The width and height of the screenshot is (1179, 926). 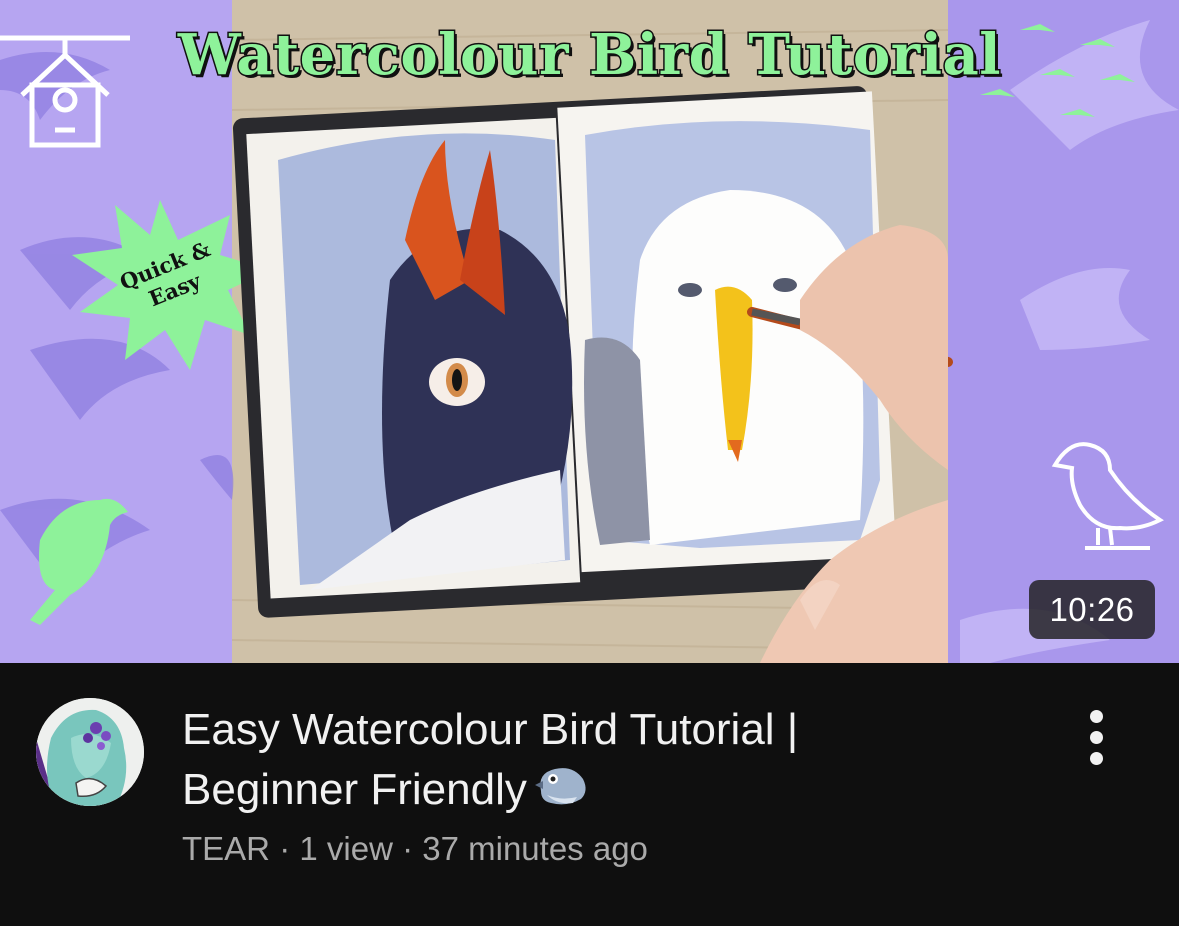 I want to click on view-count: 1 view, so click(x=346, y=848).